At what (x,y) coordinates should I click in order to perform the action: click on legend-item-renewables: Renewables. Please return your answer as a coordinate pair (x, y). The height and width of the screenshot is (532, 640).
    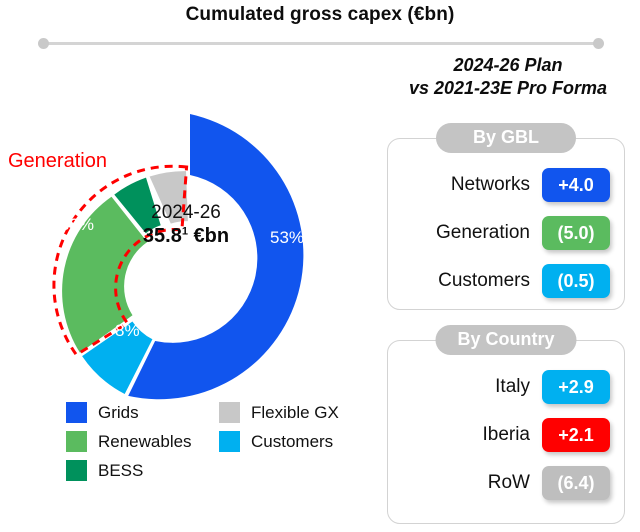
    Looking at the image, I should click on (129, 441).